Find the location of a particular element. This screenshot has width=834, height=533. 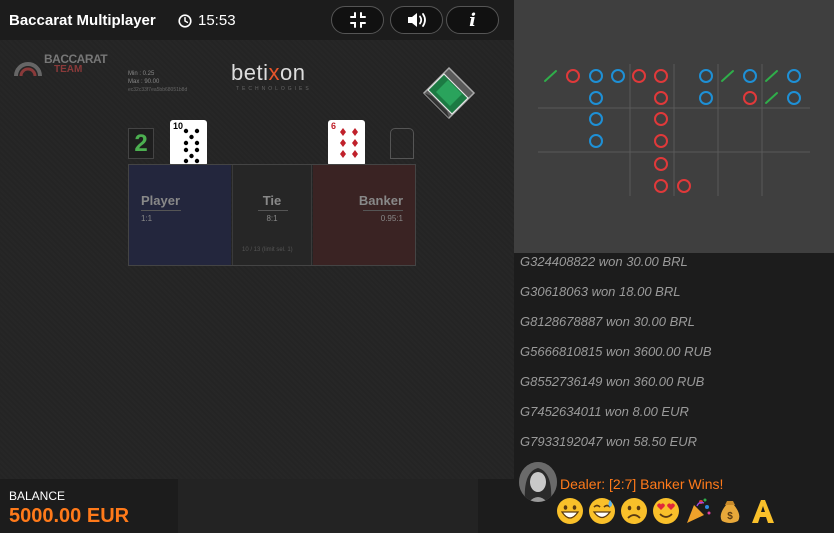

sound-button is located at coordinates (416, 20).